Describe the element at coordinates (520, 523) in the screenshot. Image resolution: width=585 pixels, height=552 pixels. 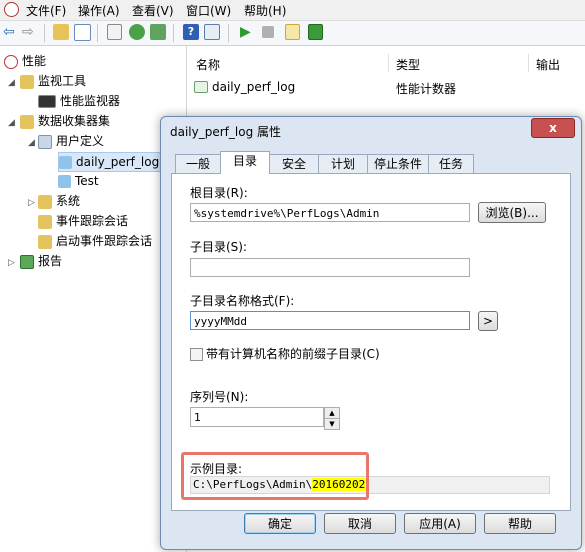
I see `help-button: 帮助` at that location.